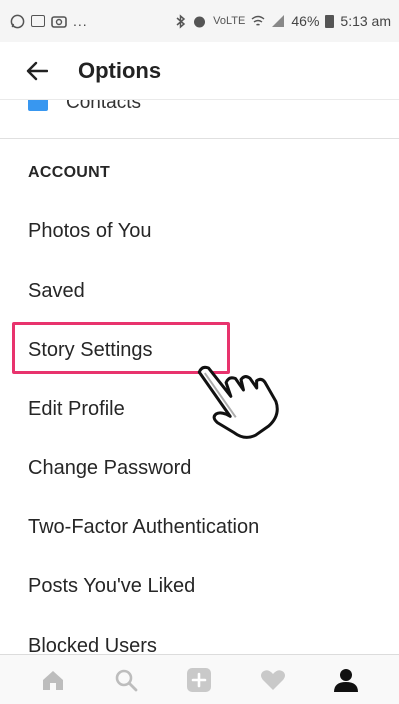 Image resolution: width=399 pixels, height=704 pixels. What do you see at coordinates (278, 21) in the screenshot?
I see `signal-icon` at bounding box center [278, 21].